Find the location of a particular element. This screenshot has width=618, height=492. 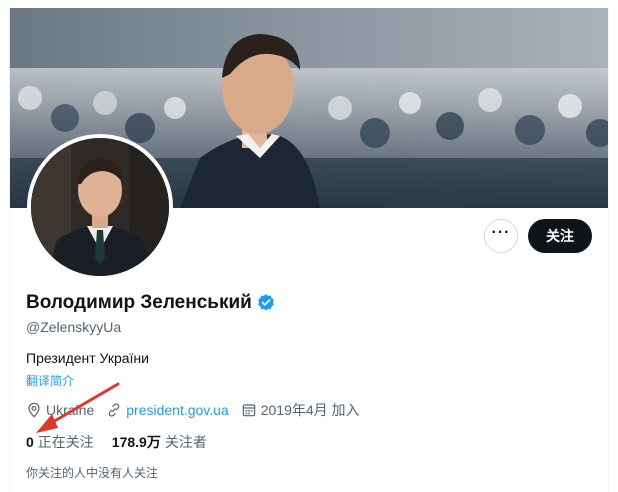

website-item: president.gov.ua is located at coordinates (167, 410).